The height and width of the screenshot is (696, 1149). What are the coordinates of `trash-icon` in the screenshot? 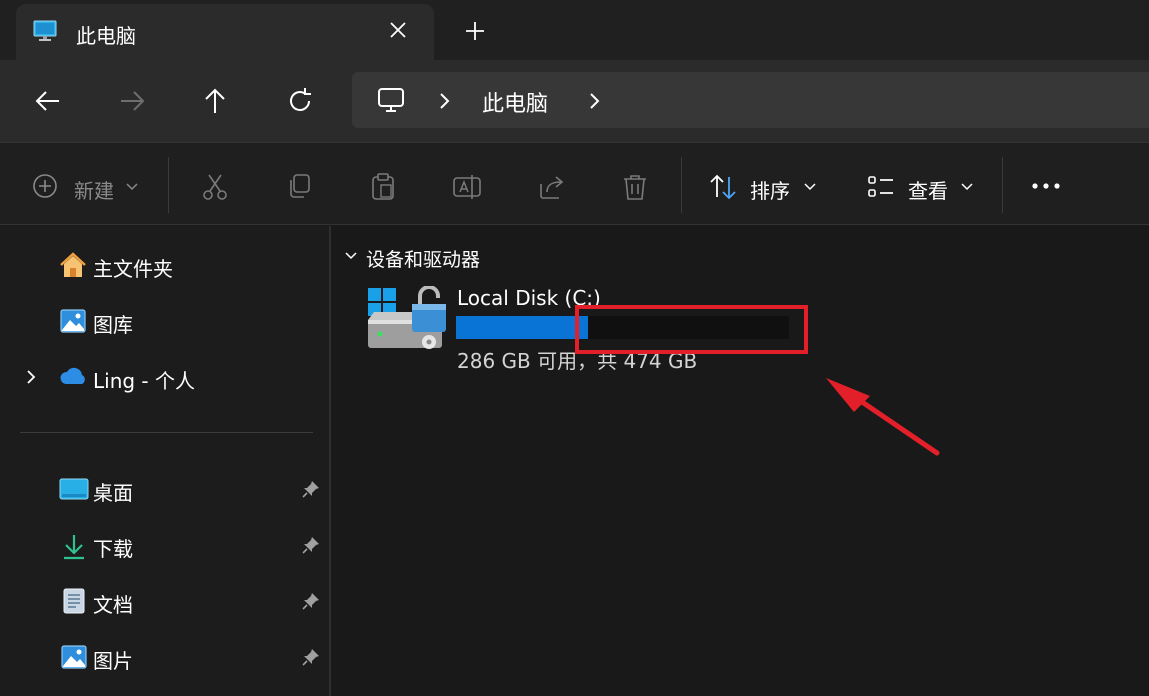 It's located at (635, 187).